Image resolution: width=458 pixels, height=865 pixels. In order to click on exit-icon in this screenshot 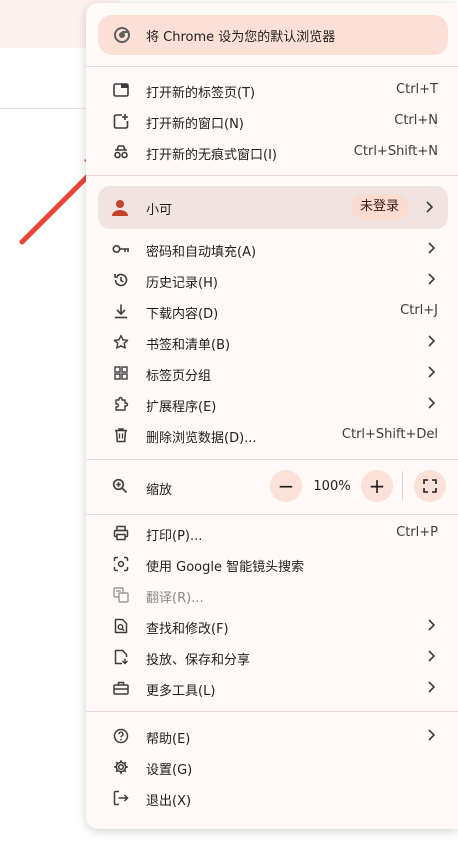, I will do `click(121, 798)`.